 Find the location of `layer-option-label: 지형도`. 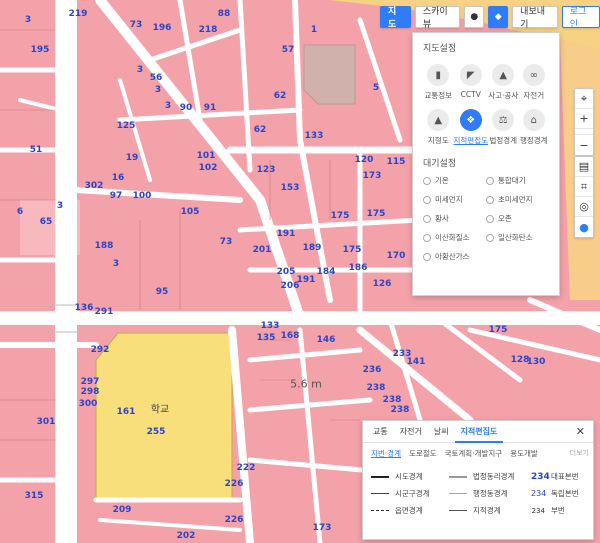

layer-option-label: 지형도 is located at coordinates (438, 140).